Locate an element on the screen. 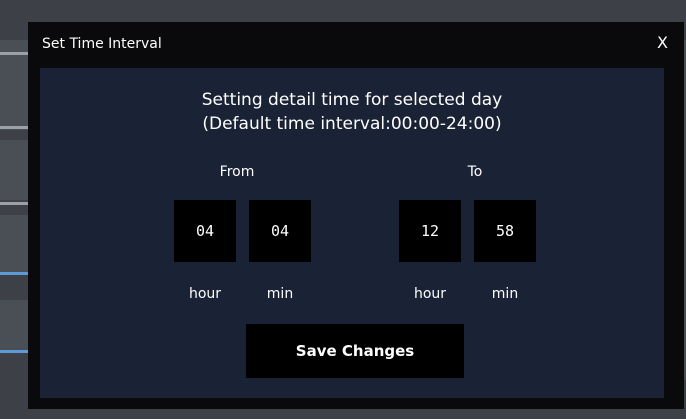 The image size is (686, 419). to-hour-input: 12 is located at coordinates (430, 231).